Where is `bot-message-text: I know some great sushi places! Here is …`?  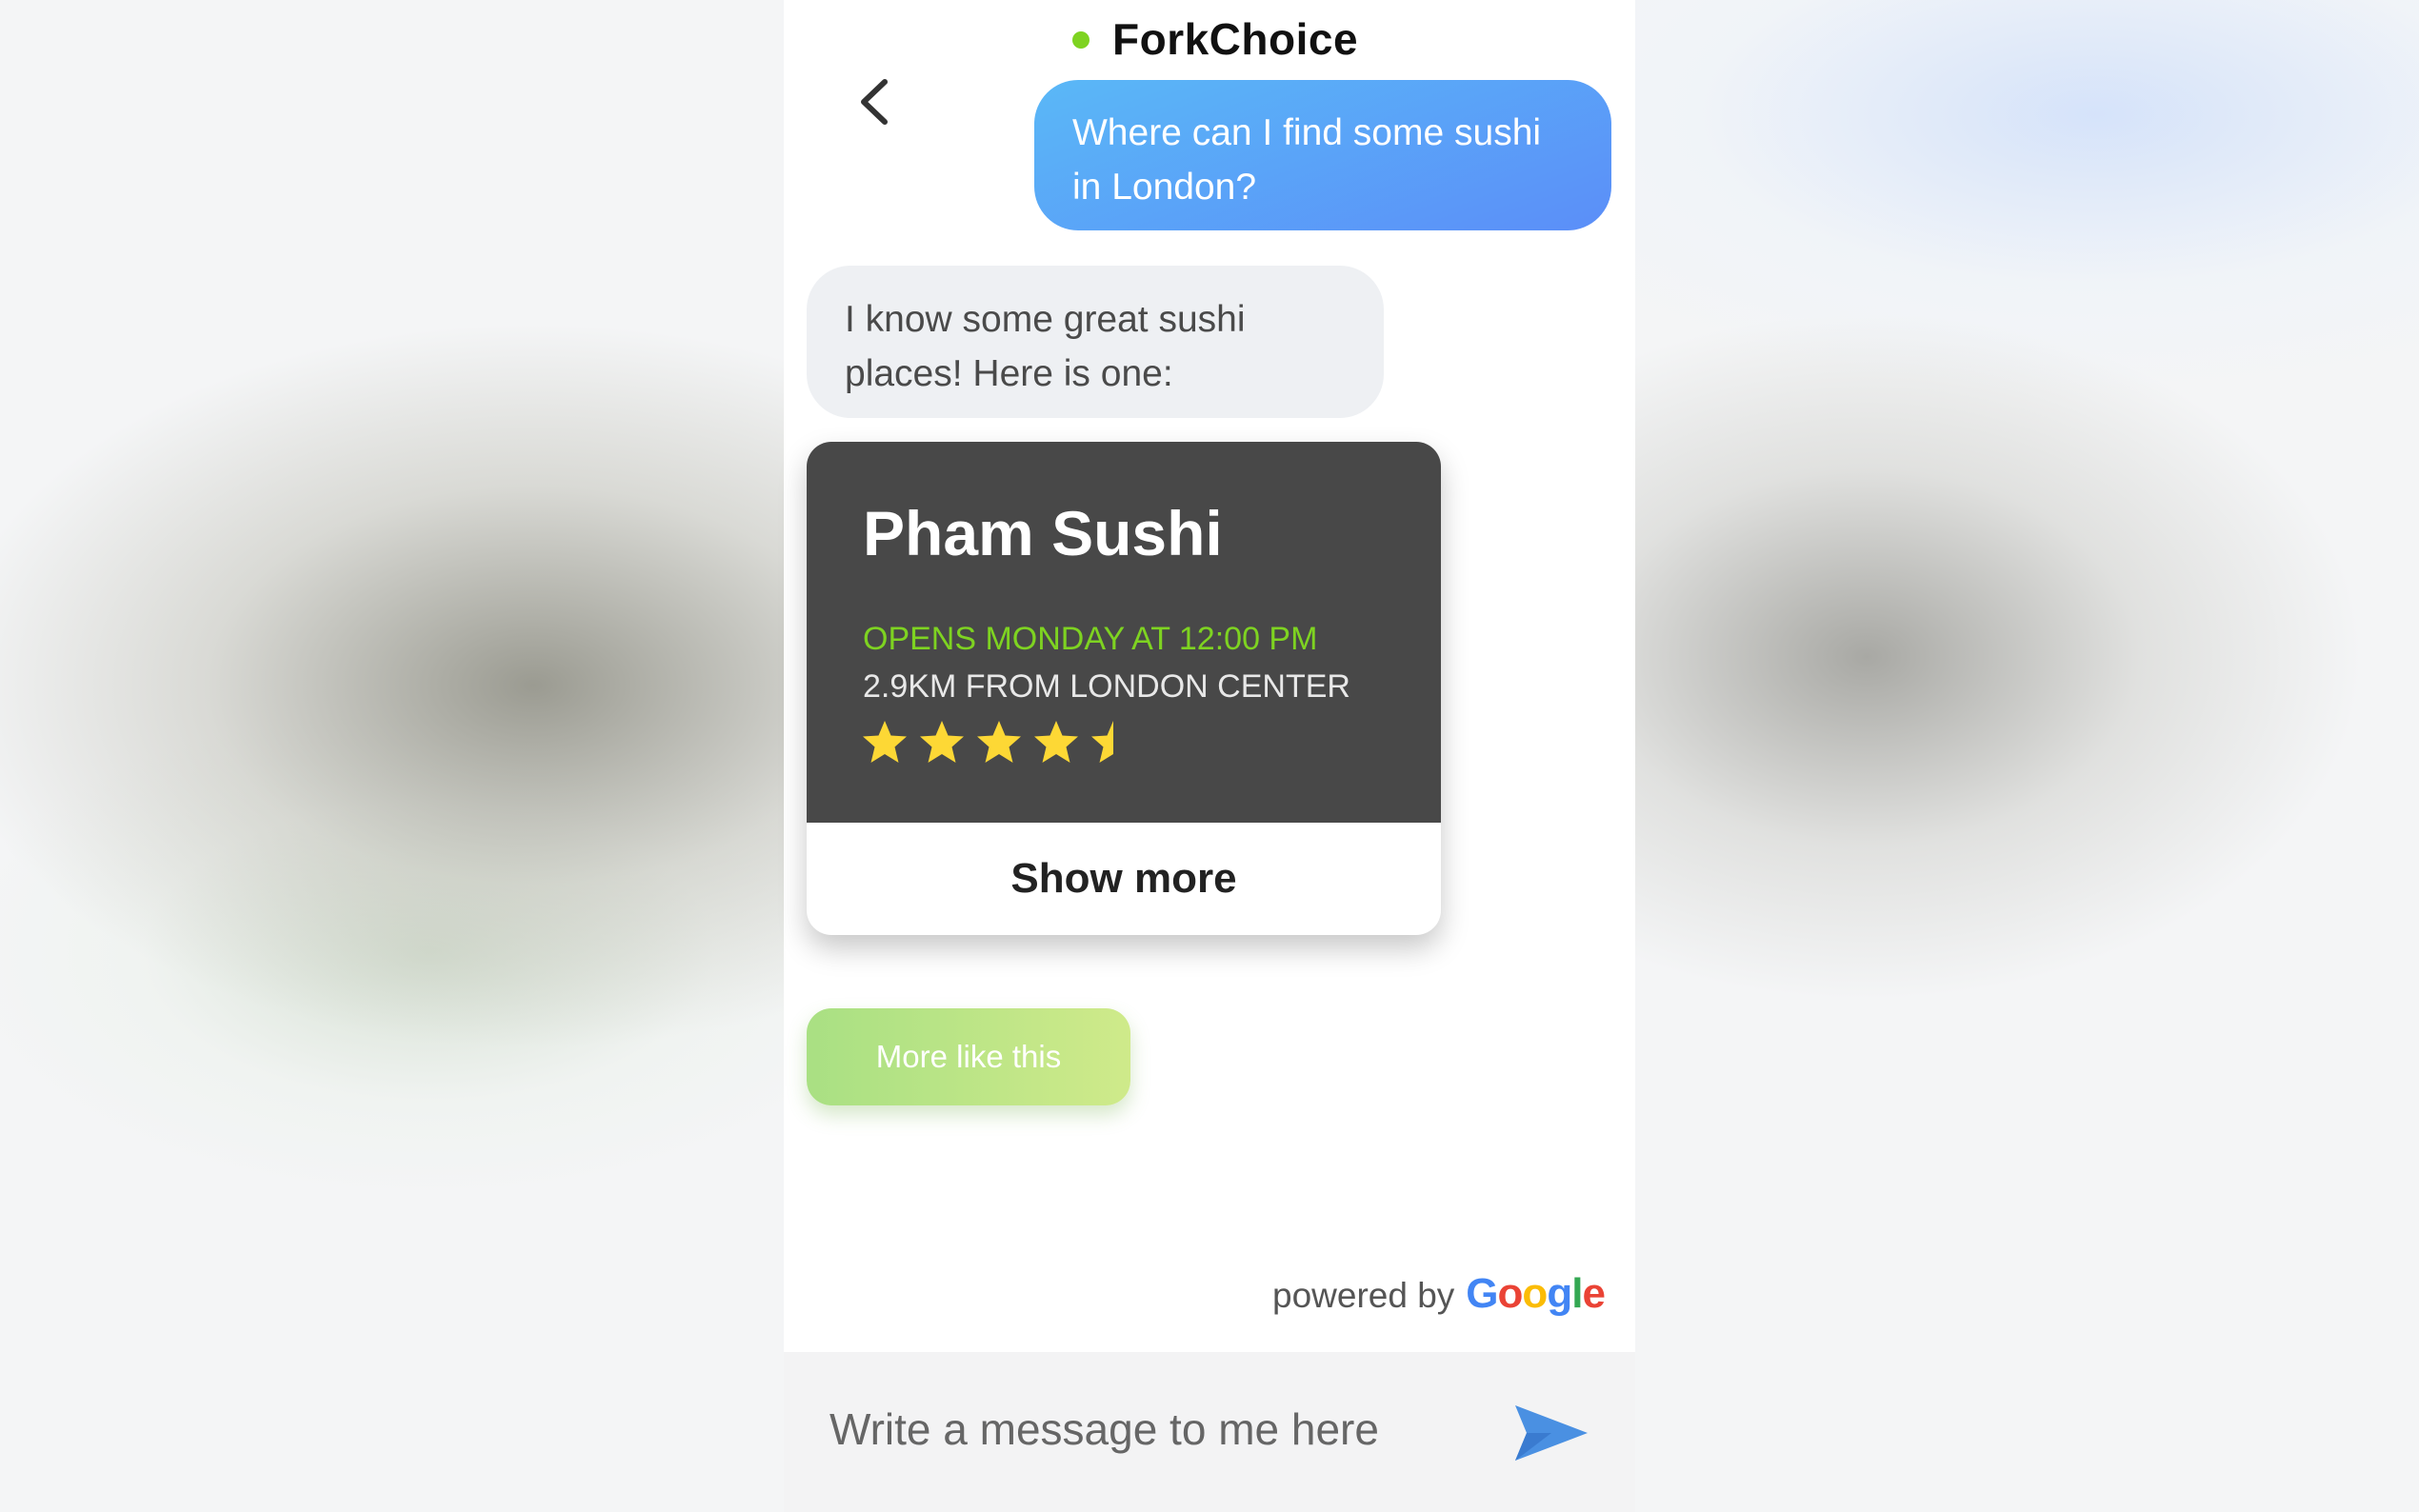 bot-message-text: I know some great sushi places! Here is … is located at coordinates (1045, 346).